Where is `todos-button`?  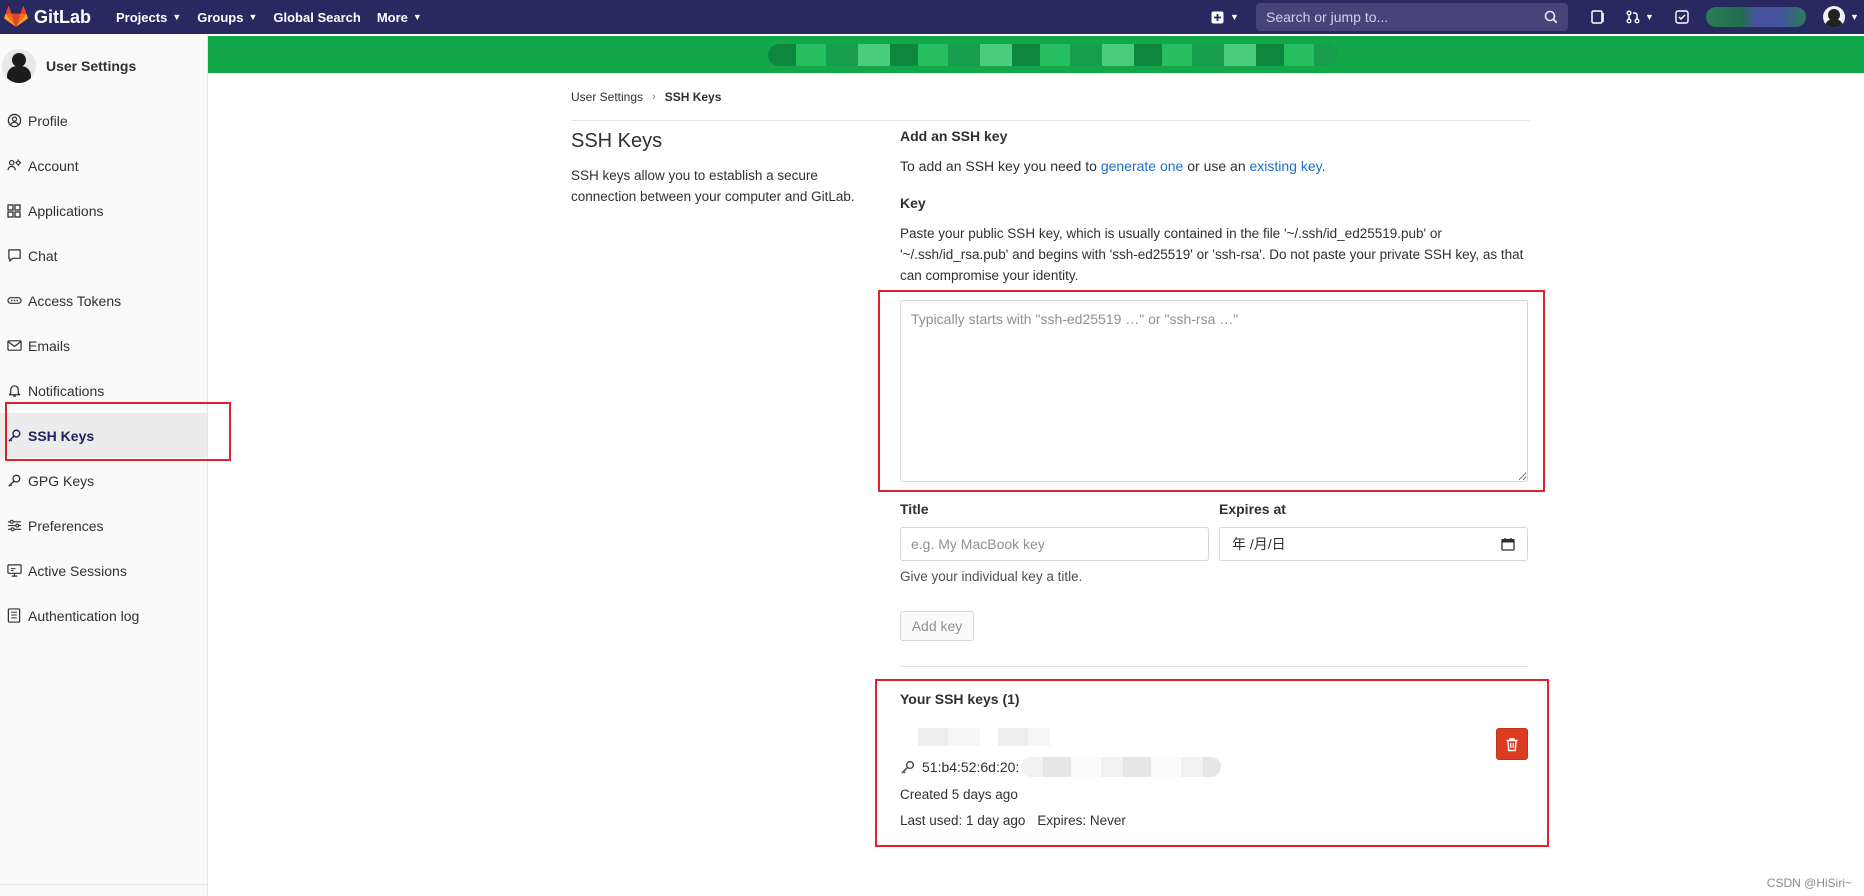 todos-button is located at coordinates (1682, 17).